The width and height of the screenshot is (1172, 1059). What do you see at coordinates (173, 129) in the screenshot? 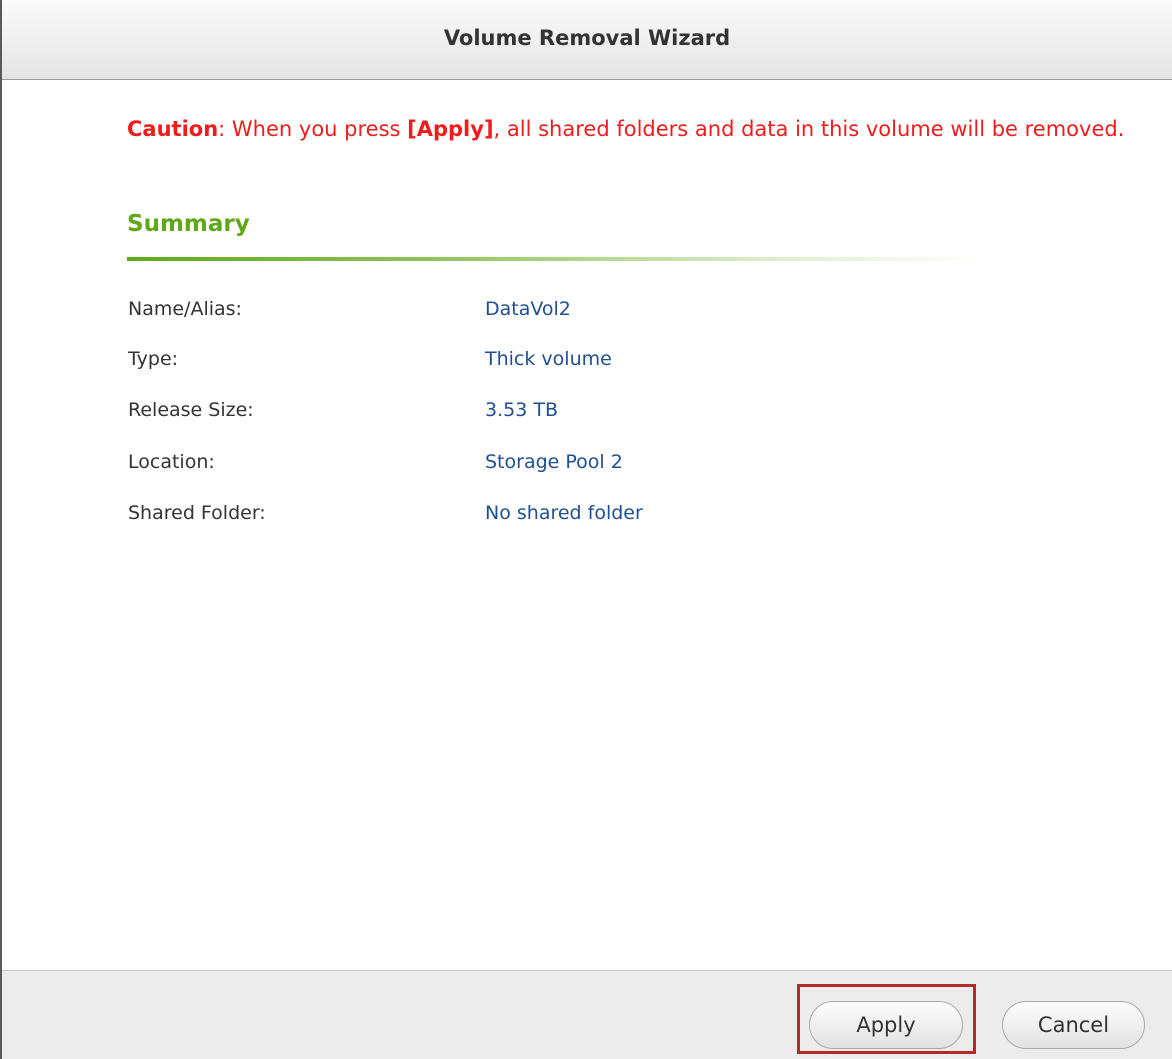
I see `caution-prefix: Caution` at bounding box center [173, 129].